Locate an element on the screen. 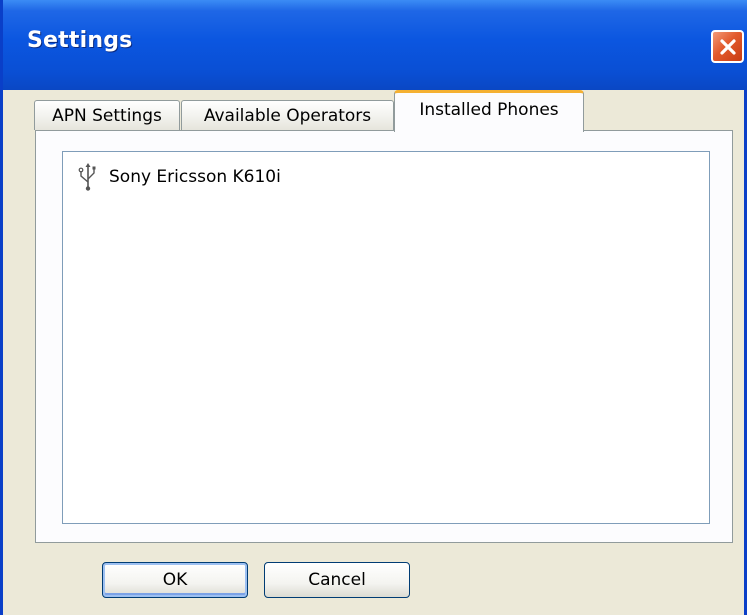 The image size is (747, 615). list-item: Sony Ericsson K610i is located at coordinates (179, 177).